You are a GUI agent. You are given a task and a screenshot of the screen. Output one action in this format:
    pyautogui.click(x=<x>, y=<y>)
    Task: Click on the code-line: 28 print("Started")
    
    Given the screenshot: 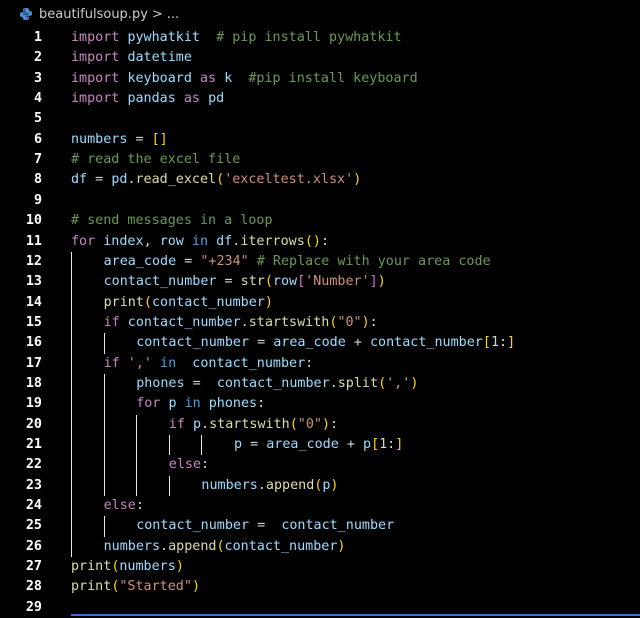 What is the action you would take?
    pyautogui.click(x=320, y=587)
    